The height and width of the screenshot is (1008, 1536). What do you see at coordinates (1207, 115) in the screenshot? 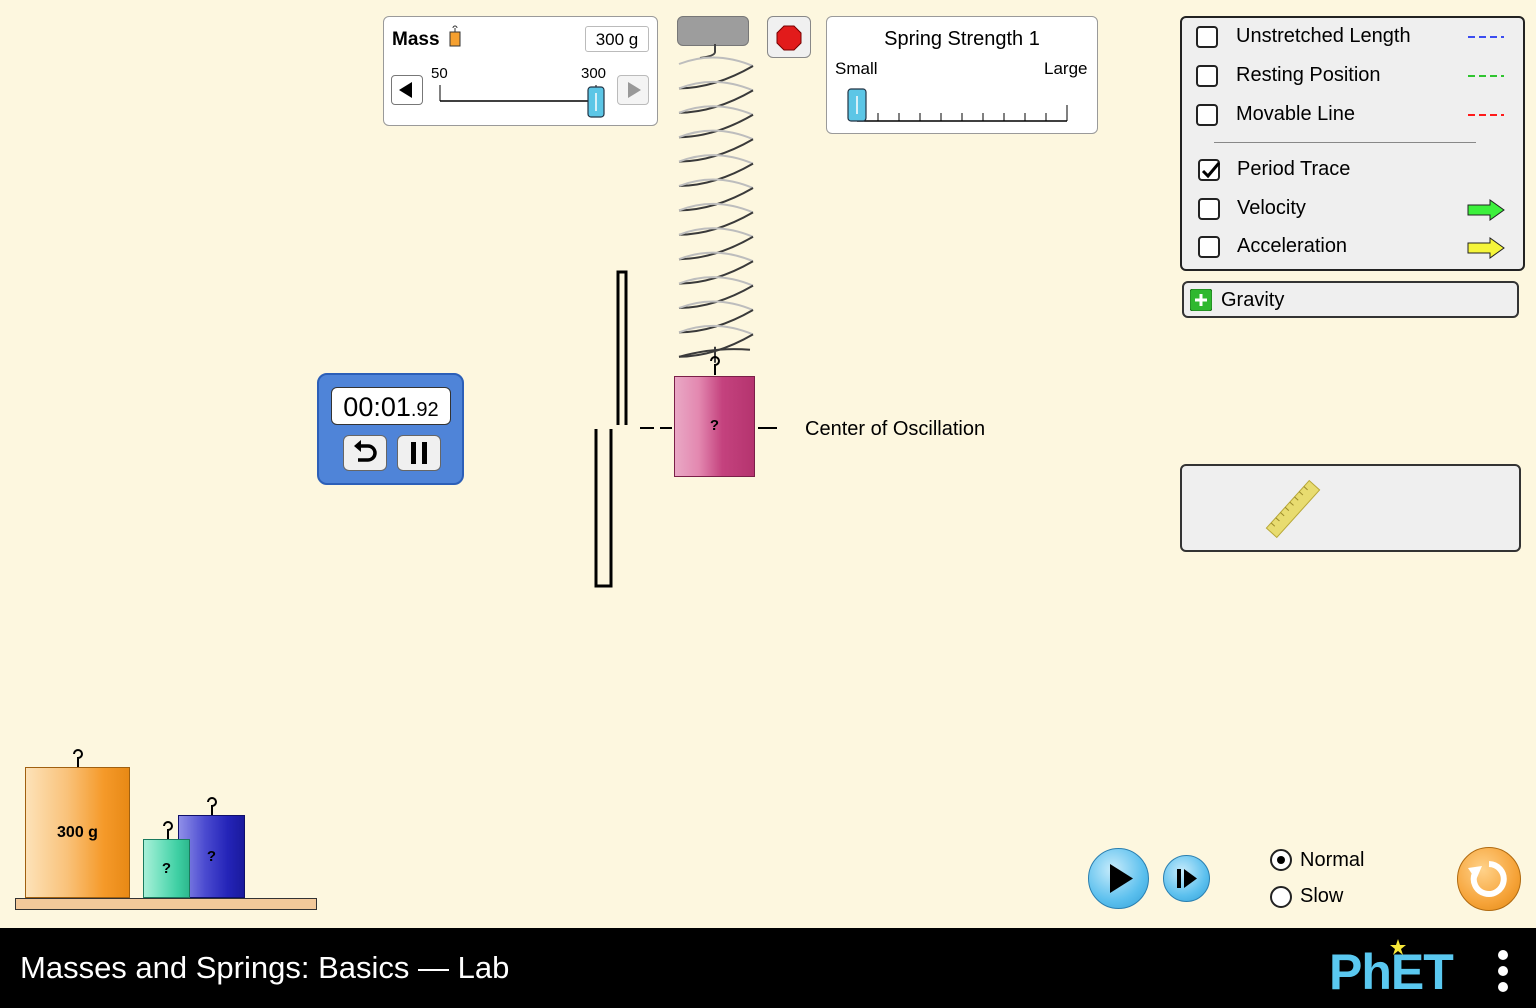
I see `movable-line-checkbox` at bounding box center [1207, 115].